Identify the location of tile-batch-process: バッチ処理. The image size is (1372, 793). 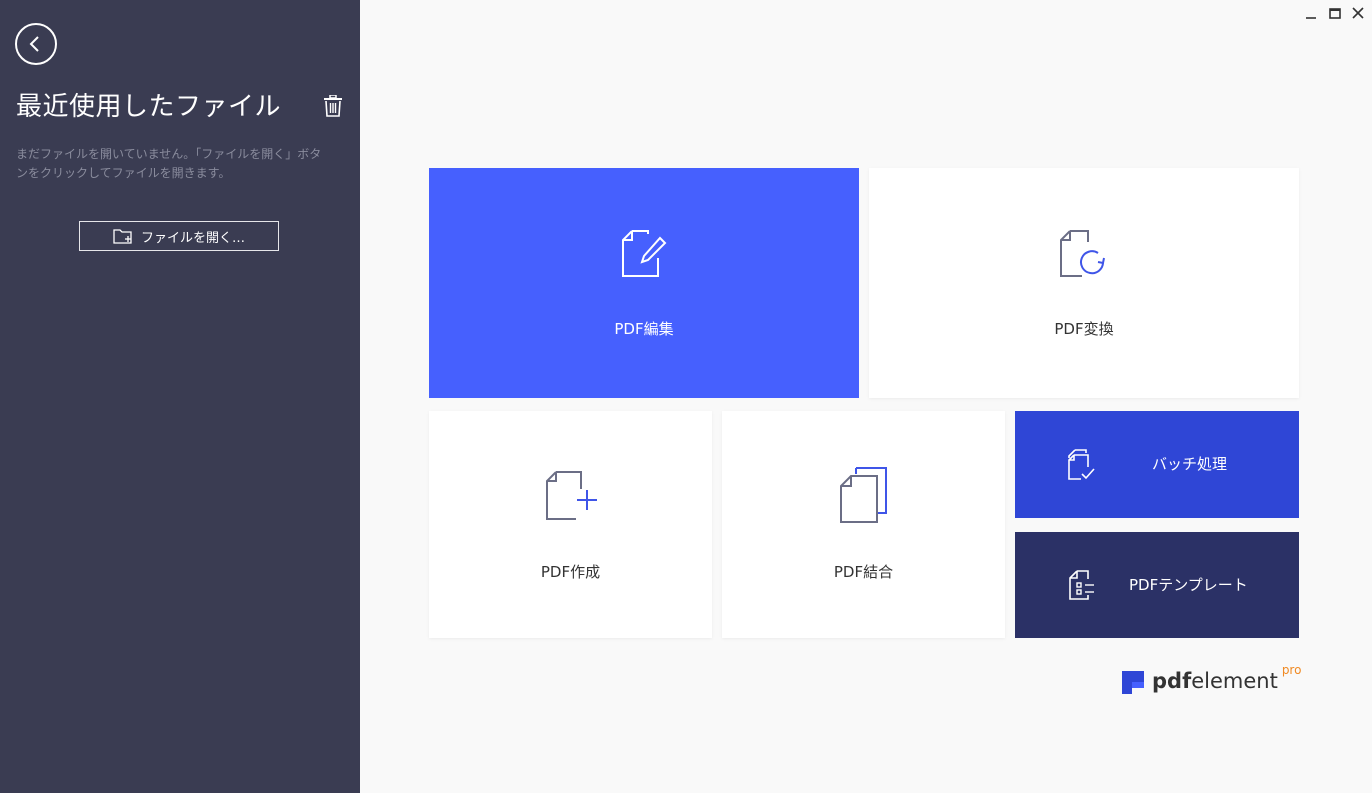
(1157, 464).